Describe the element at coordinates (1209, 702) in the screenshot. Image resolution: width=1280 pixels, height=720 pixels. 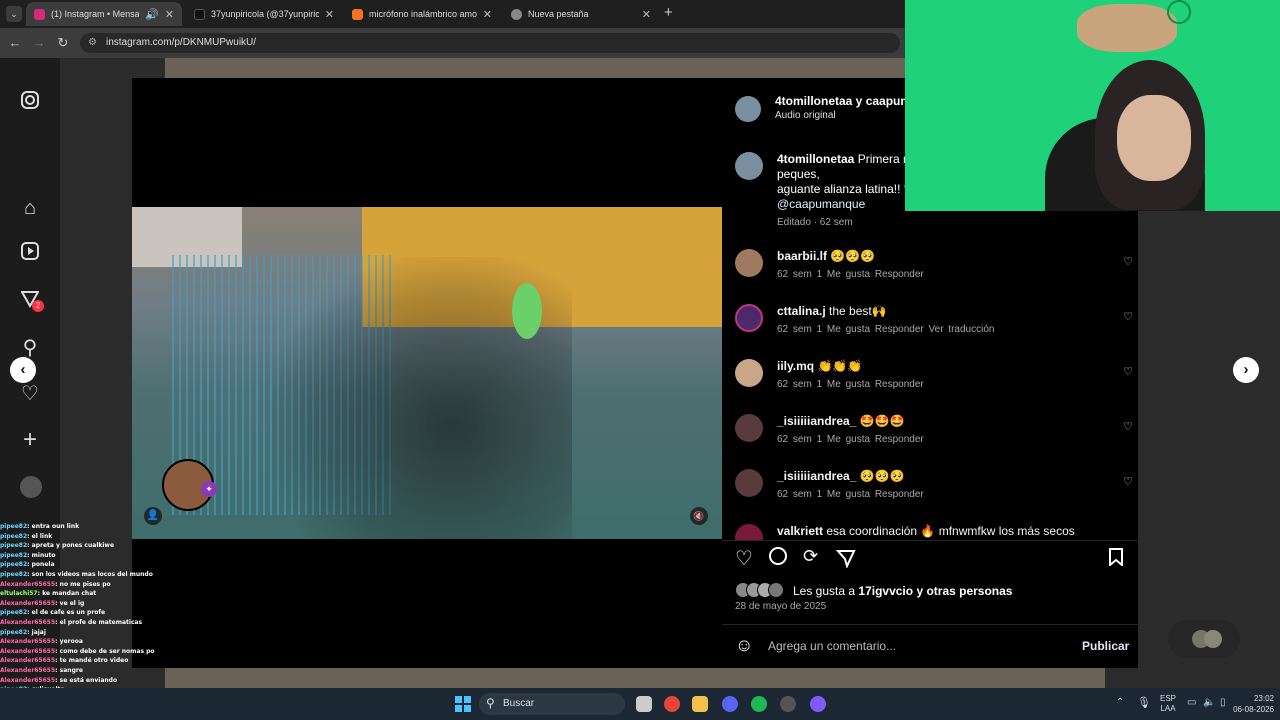
I see `volume-icon: 🔈` at that location.